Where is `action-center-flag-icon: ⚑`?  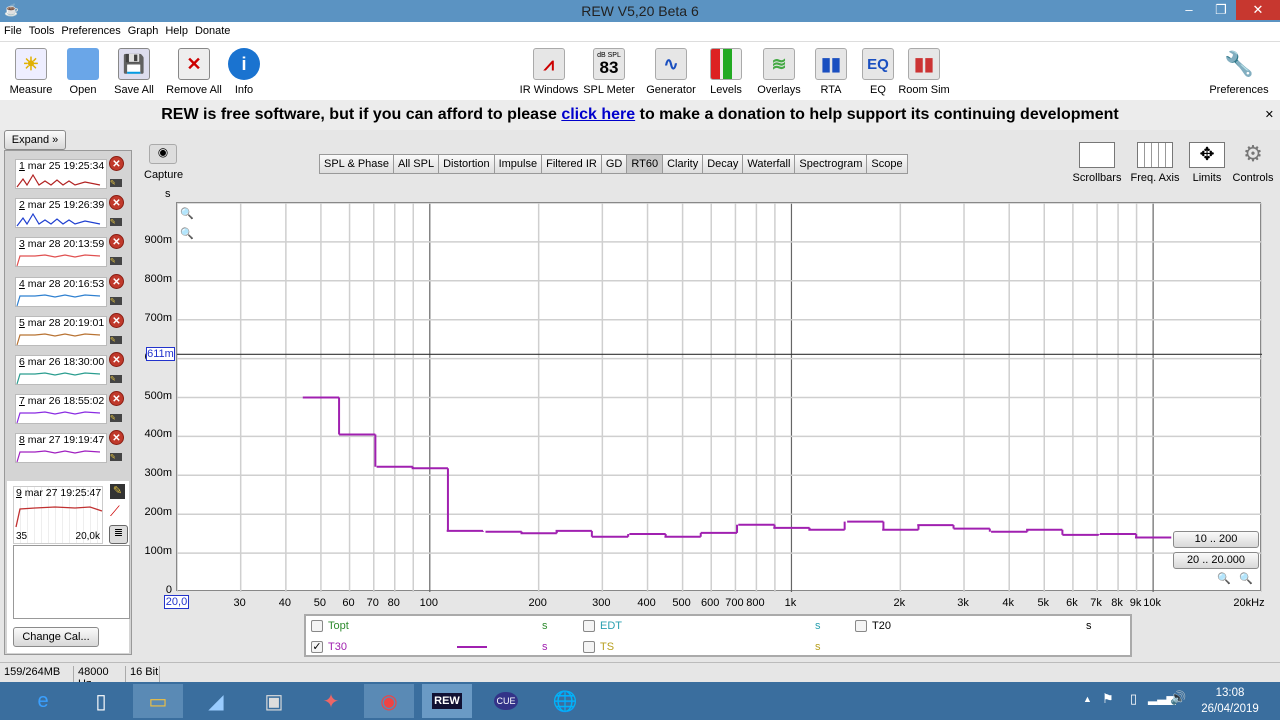
action-center-flag-icon: ⚑ is located at coordinates (1108, 699).